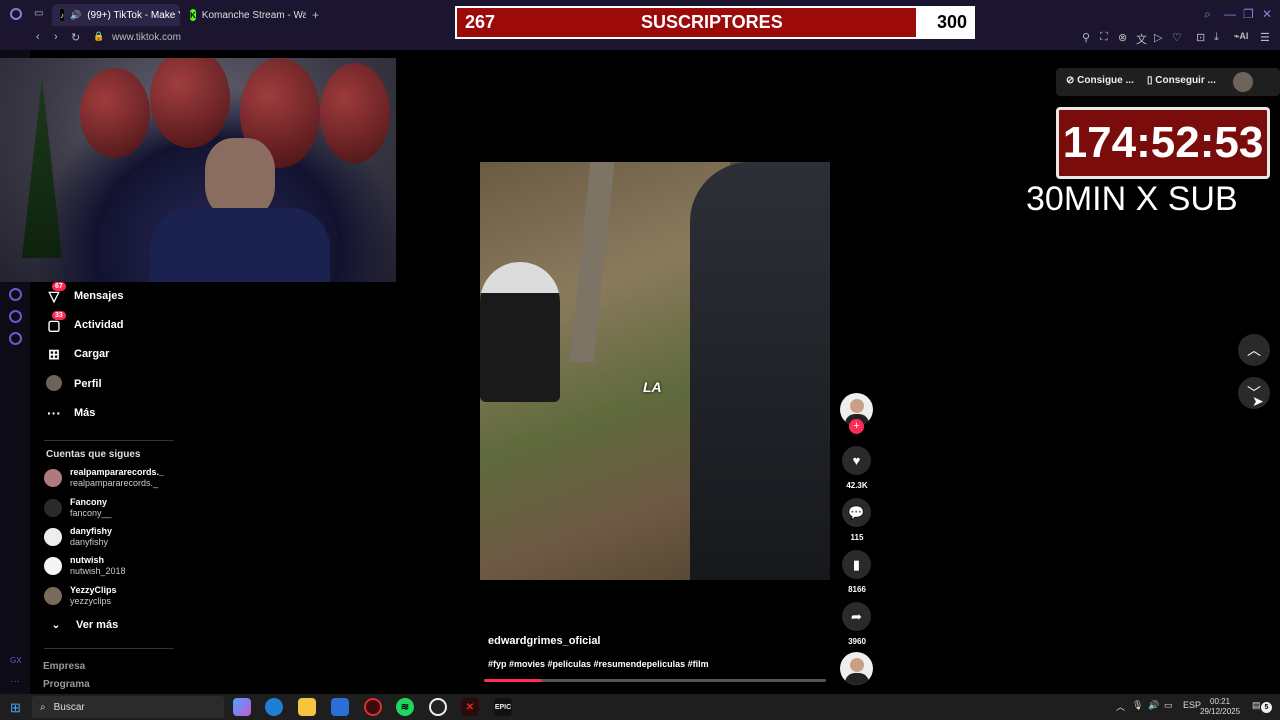  What do you see at coordinates (1072, 80) in the screenshot?
I see `coin-icon: ⊘` at bounding box center [1072, 80].